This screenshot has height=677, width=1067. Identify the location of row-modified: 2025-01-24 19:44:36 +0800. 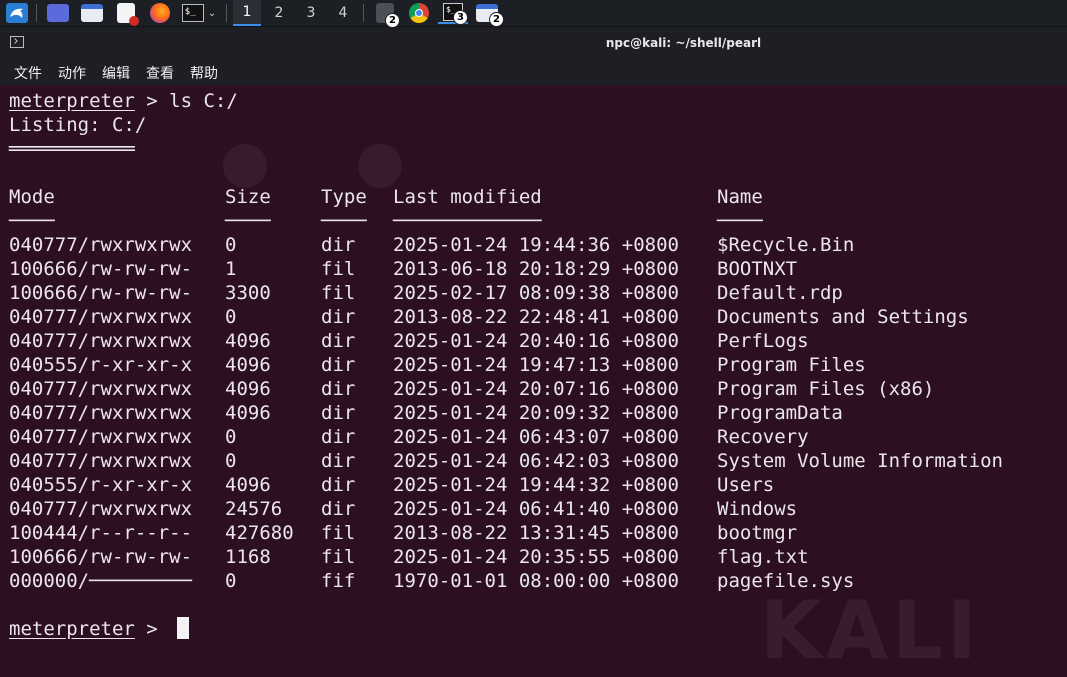
(536, 245).